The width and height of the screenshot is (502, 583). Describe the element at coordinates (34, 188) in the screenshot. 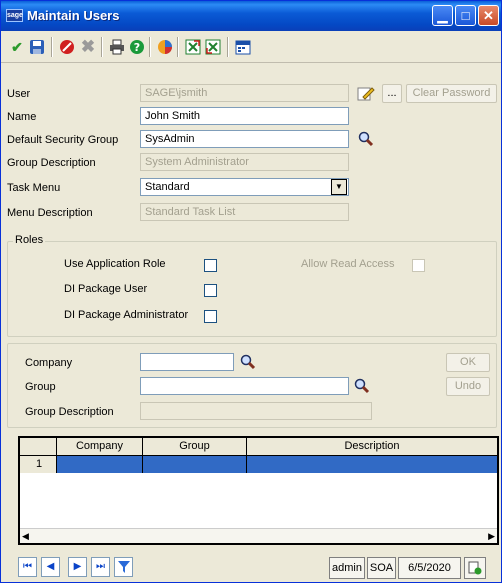

I see `task-menu-label: Task Menu` at that location.